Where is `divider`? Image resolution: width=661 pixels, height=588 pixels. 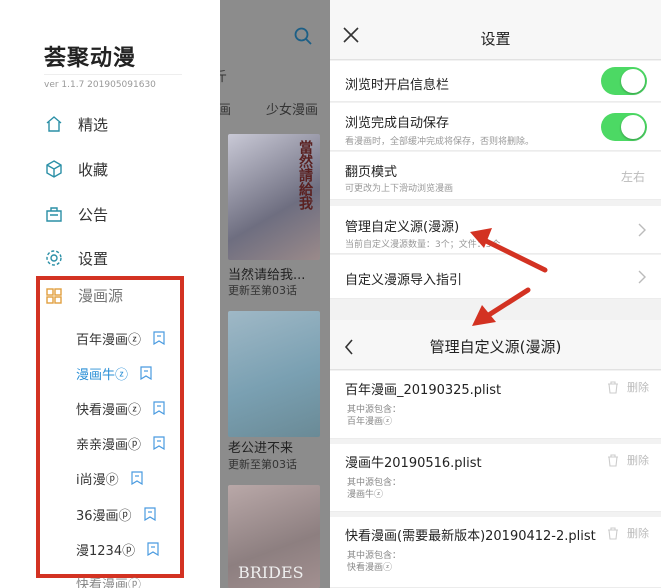
divider is located at coordinates (113, 74).